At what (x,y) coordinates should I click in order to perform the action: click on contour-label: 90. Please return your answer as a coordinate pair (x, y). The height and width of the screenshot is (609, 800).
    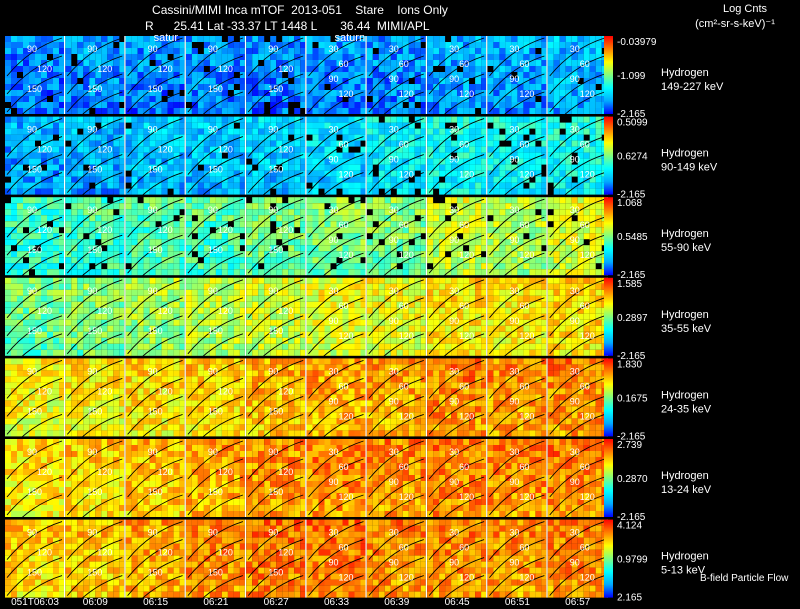
    Looking at the image, I should click on (394, 240).